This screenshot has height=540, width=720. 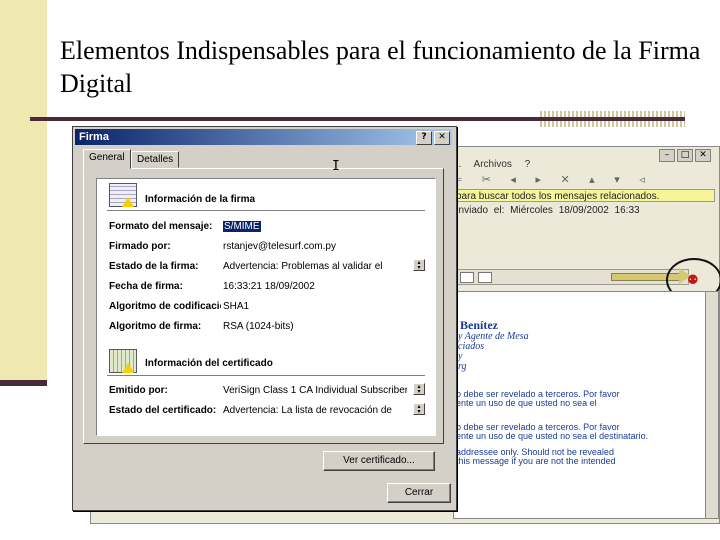 What do you see at coordinates (536, 461) in the screenshot?
I see `body-line: this message if you are not the intended` at bounding box center [536, 461].